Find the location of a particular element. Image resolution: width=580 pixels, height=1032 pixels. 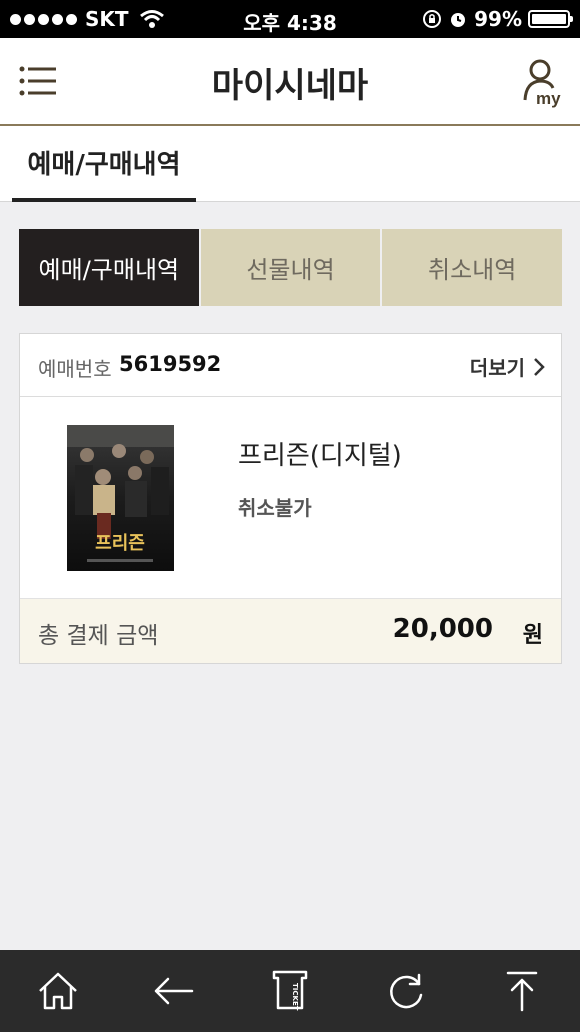

scroll-top-button is located at coordinates (522, 991).